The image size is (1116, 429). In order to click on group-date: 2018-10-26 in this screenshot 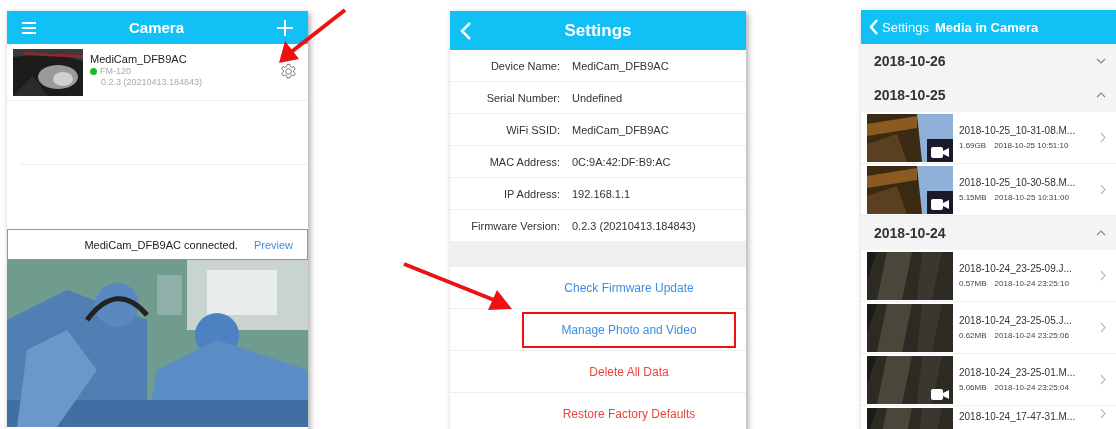, I will do `click(910, 61)`.